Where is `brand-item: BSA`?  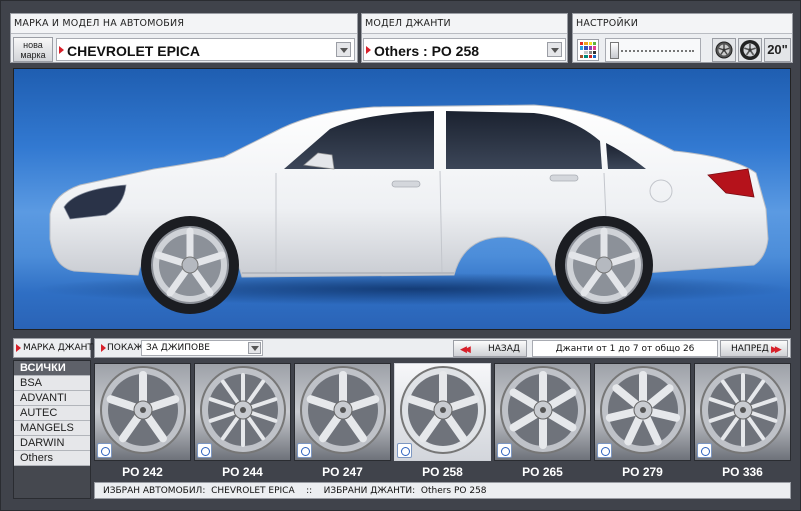
brand-item: BSA is located at coordinates (52, 383).